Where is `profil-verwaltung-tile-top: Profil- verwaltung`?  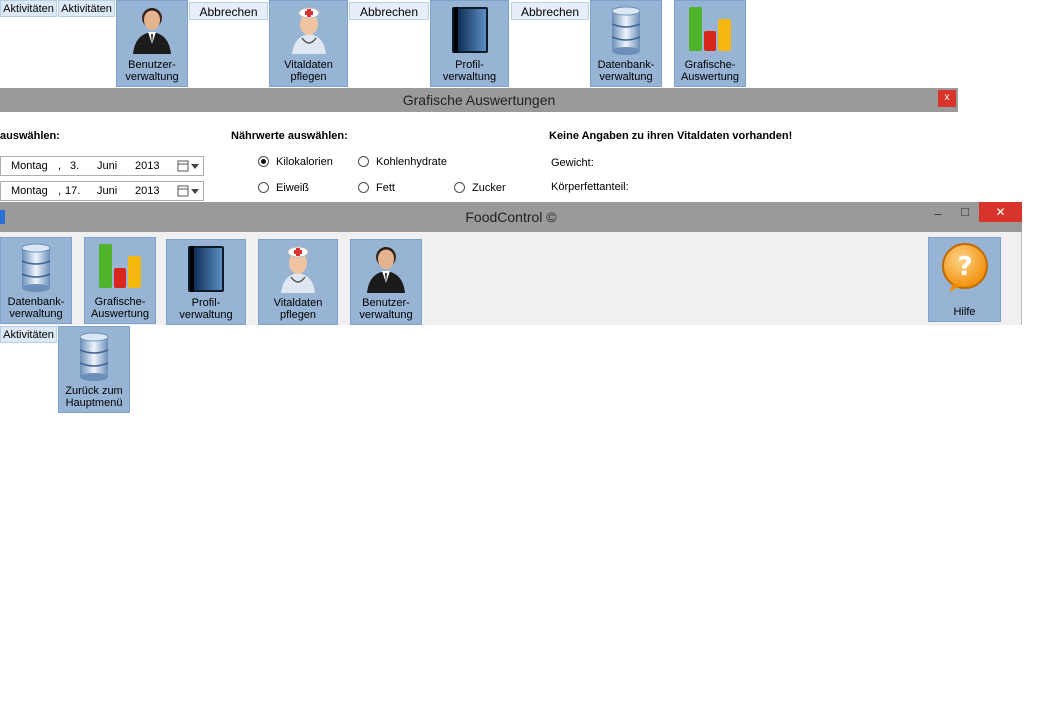 profil-verwaltung-tile-top: Profil- verwaltung is located at coordinates (469, 43).